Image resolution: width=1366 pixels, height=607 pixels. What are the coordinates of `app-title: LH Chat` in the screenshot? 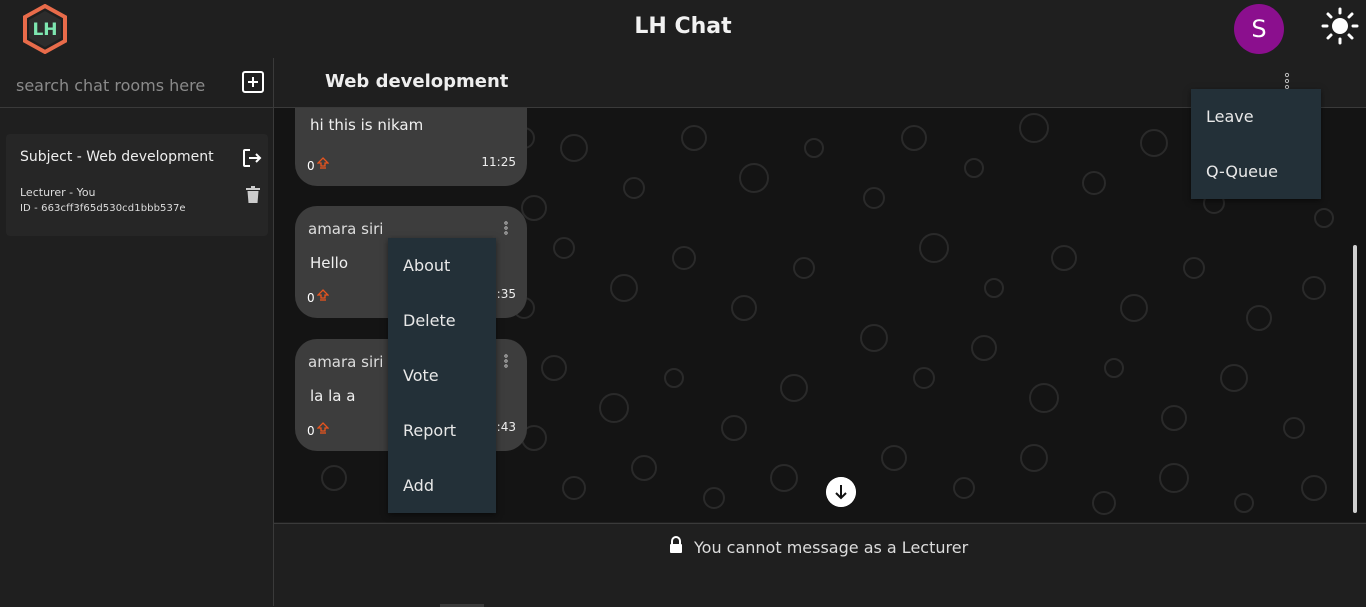 It's located at (683, 26).